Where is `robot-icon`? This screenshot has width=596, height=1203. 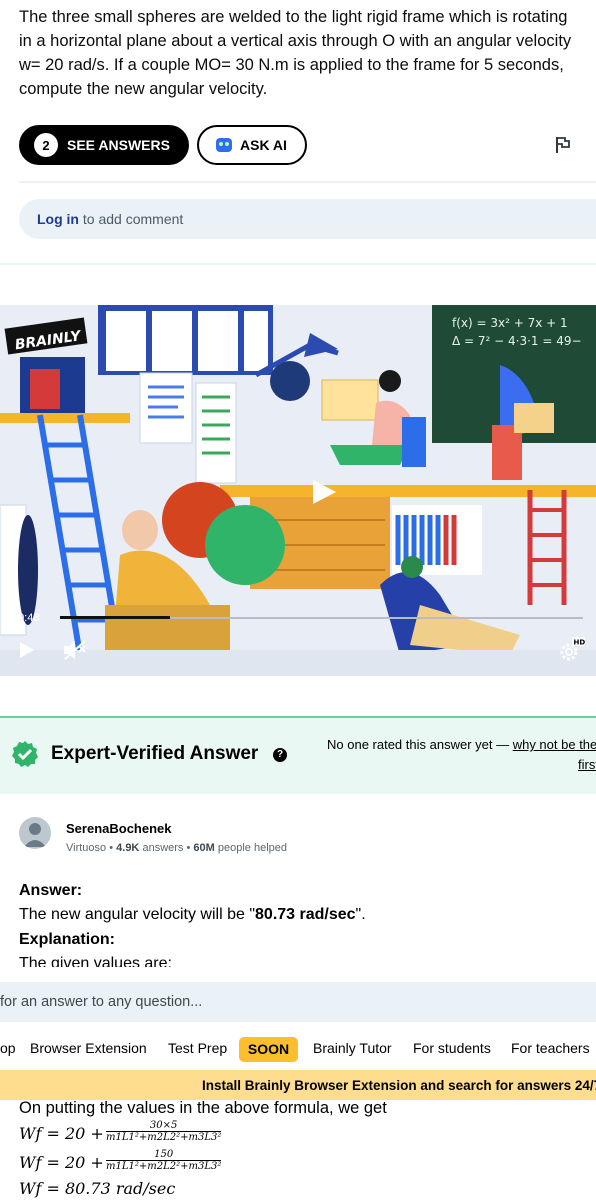
robot-icon is located at coordinates (224, 145).